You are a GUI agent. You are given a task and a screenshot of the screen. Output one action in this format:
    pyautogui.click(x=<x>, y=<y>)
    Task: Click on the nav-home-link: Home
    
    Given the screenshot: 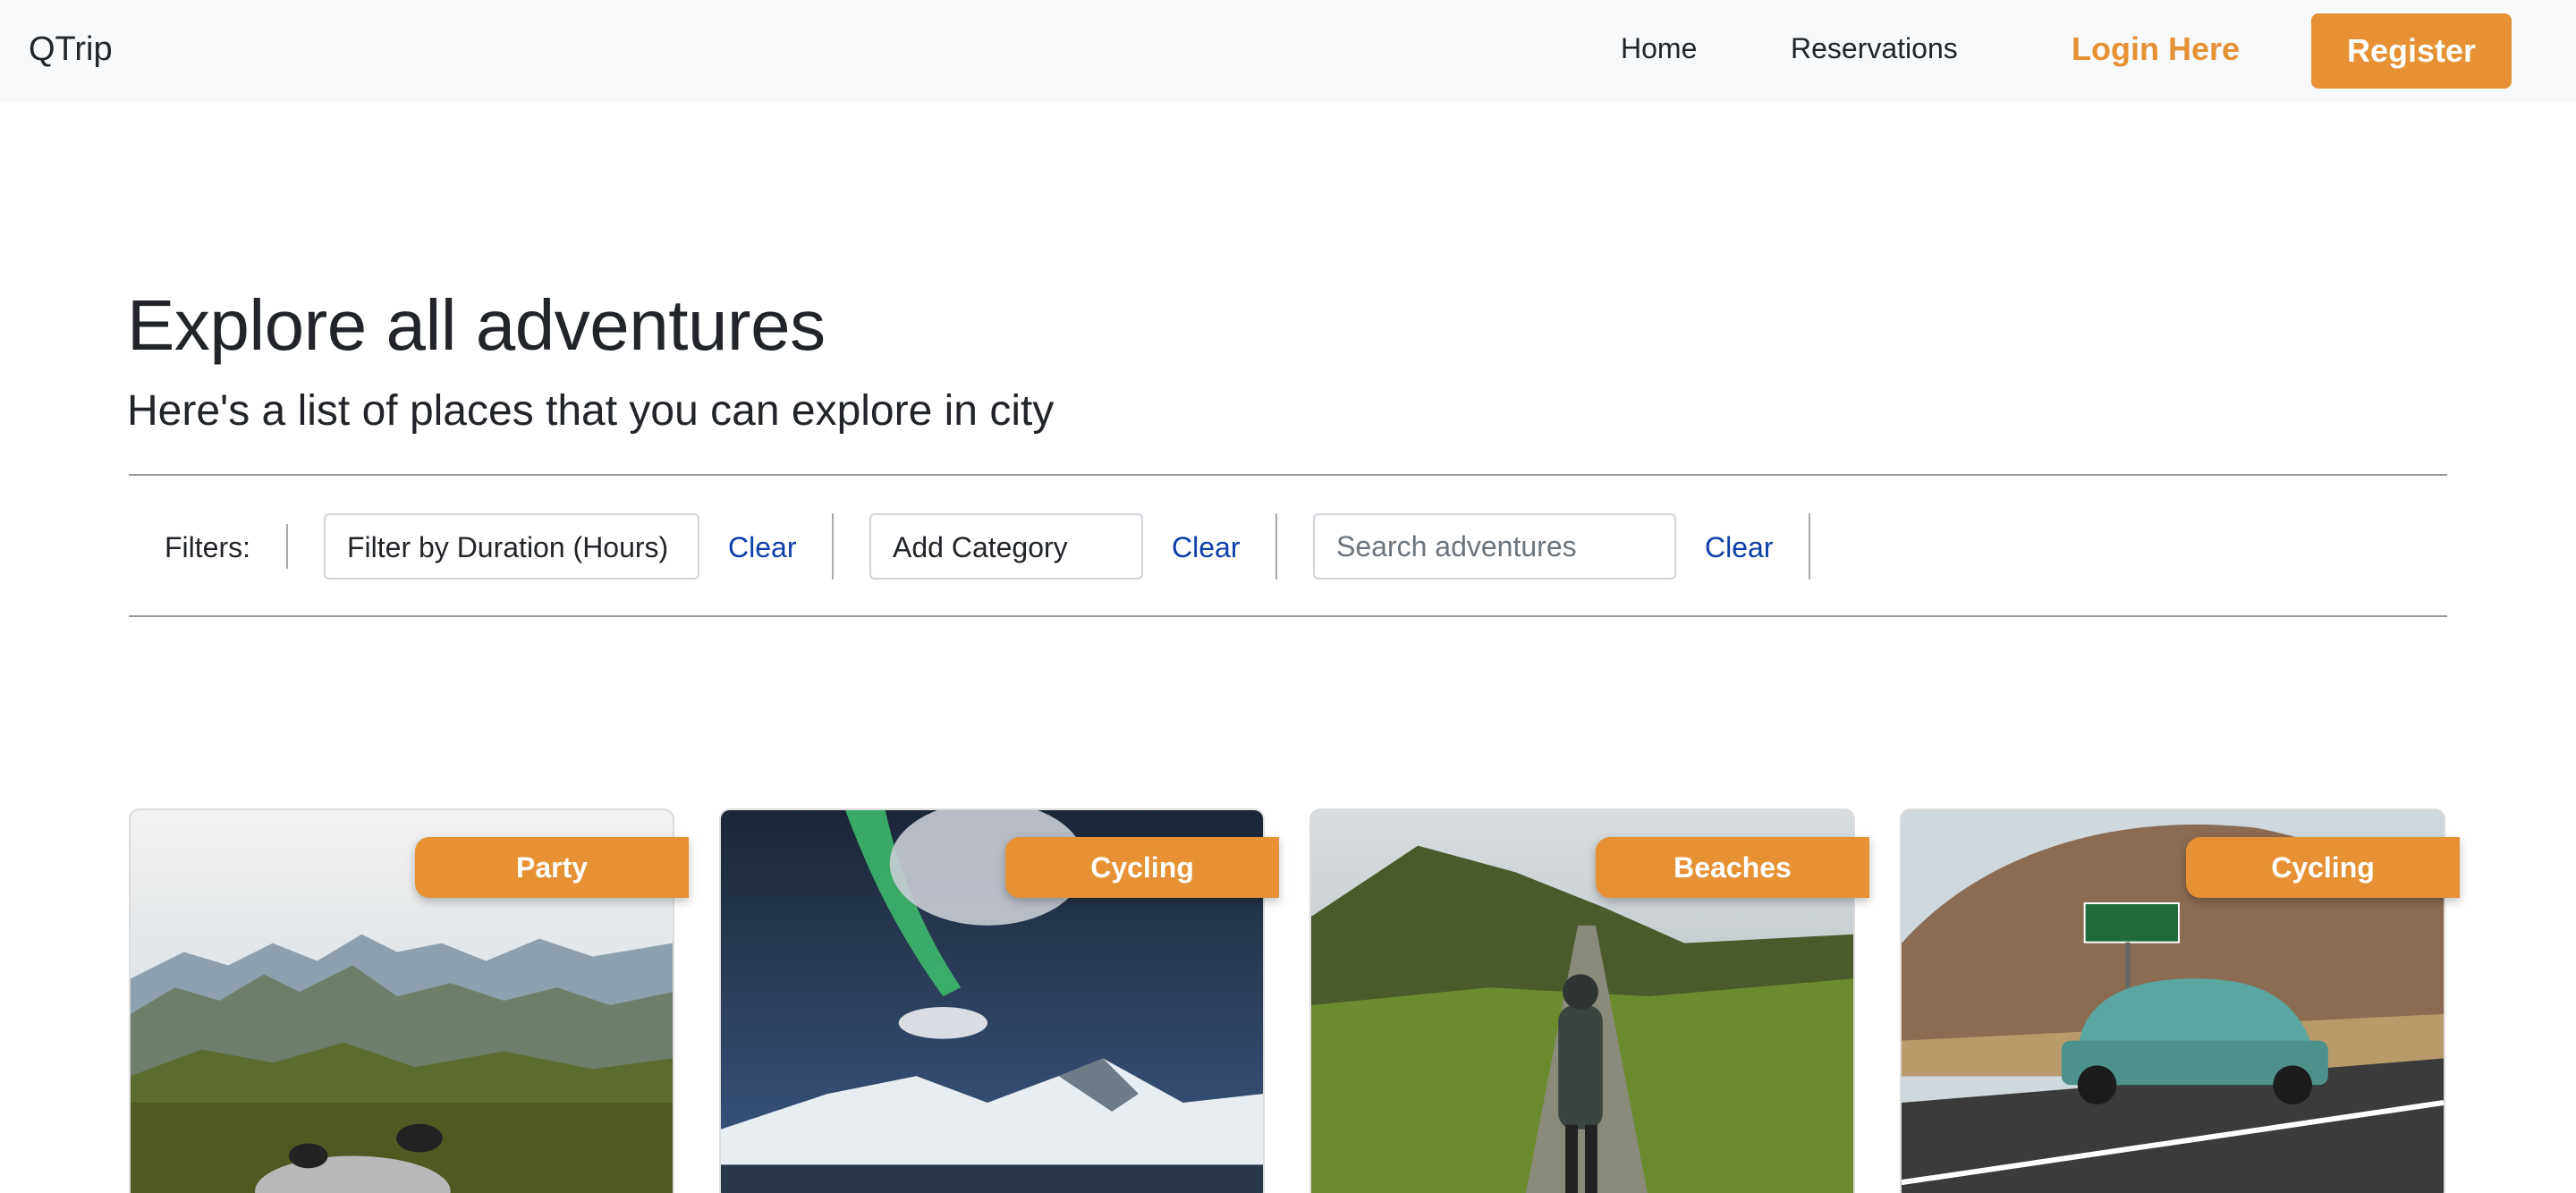 What is the action you would take?
    pyautogui.click(x=1659, y=49)
    